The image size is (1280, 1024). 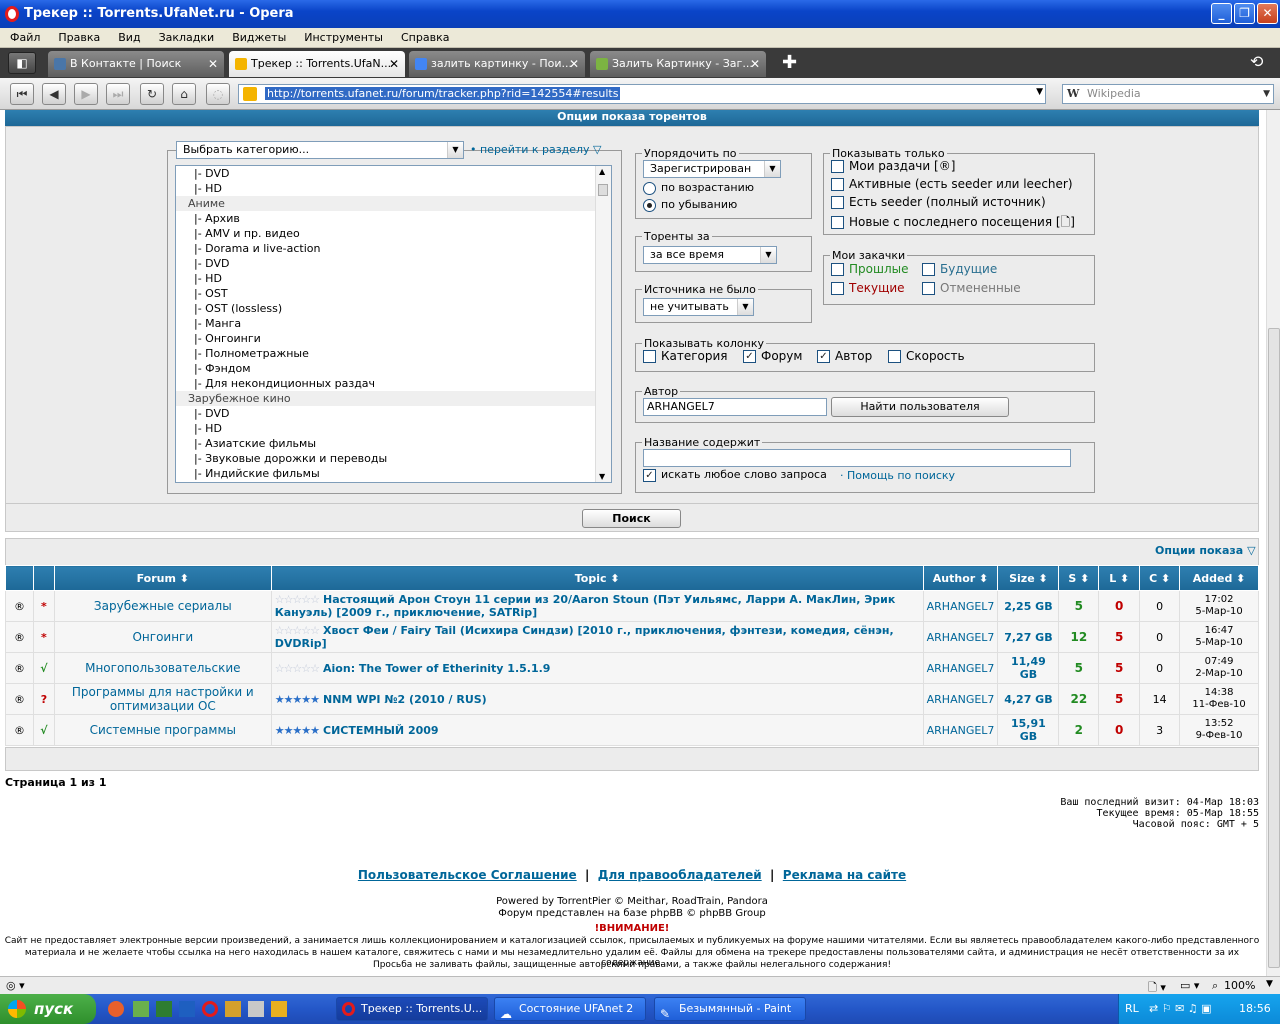 I want to click on trash-icon: ⟲, so click(x=1256, y=61).